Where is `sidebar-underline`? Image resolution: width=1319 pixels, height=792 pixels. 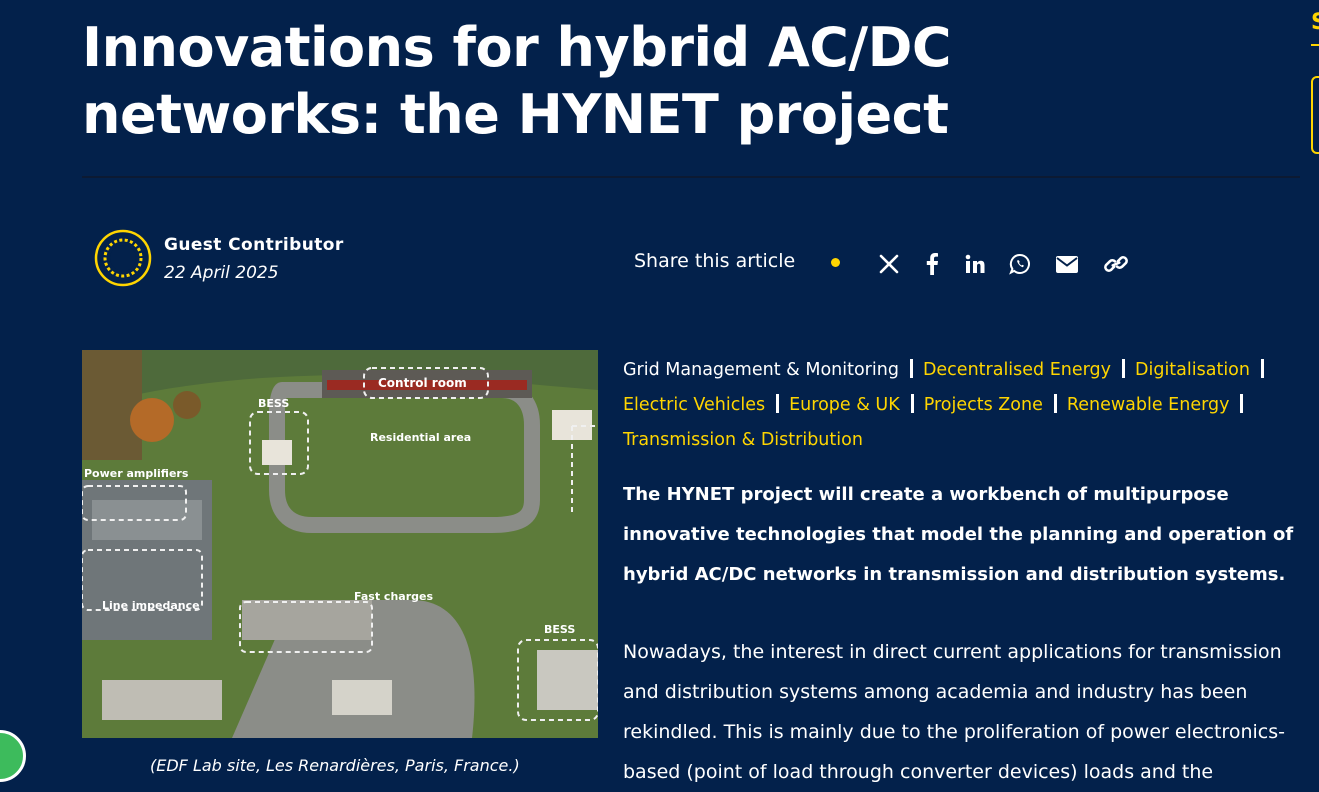
sidebar-underline is located at coordinates (1315, 45).